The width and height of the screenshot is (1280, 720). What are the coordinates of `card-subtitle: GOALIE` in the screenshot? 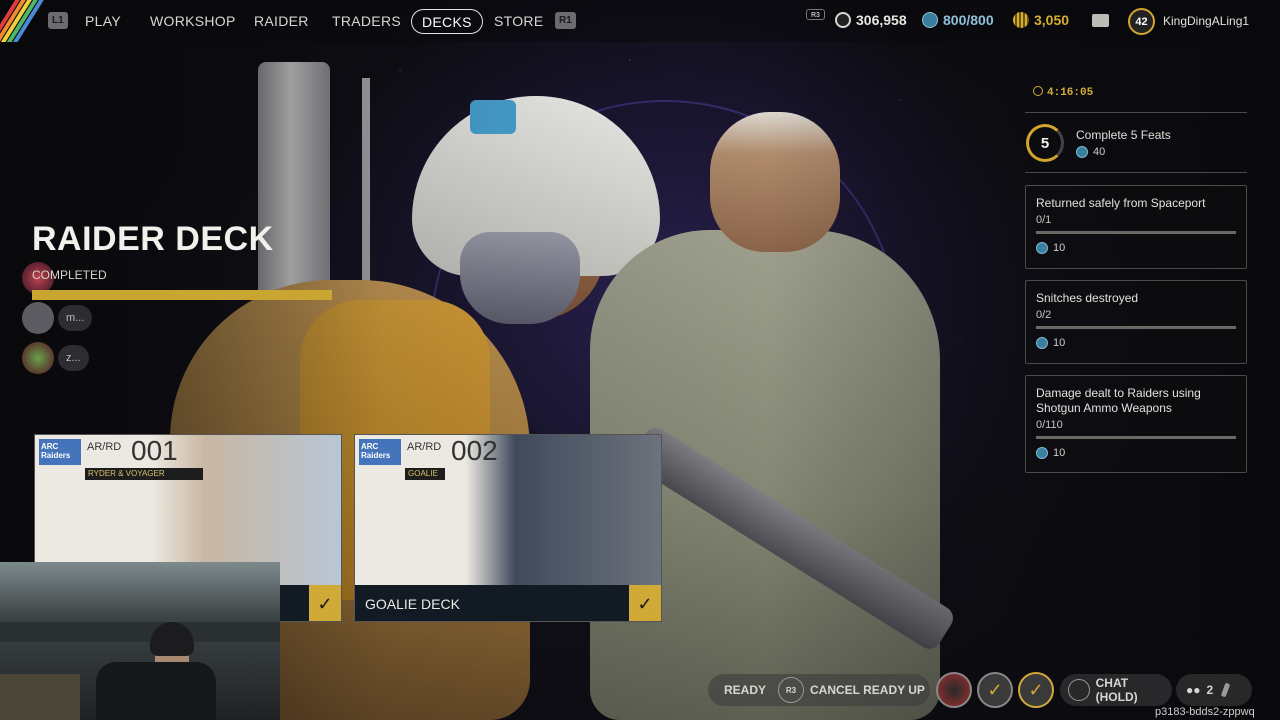 It's located at (425, 474).